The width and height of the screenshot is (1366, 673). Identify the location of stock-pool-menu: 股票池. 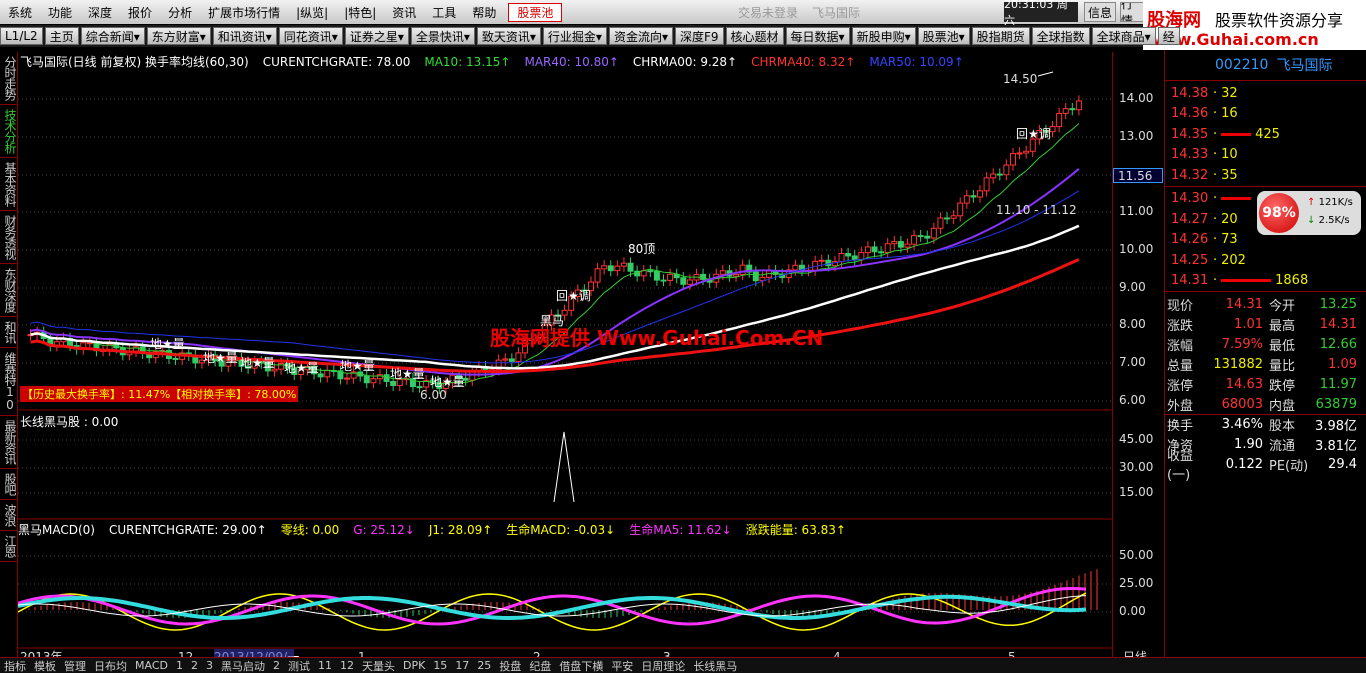
(535, 12).